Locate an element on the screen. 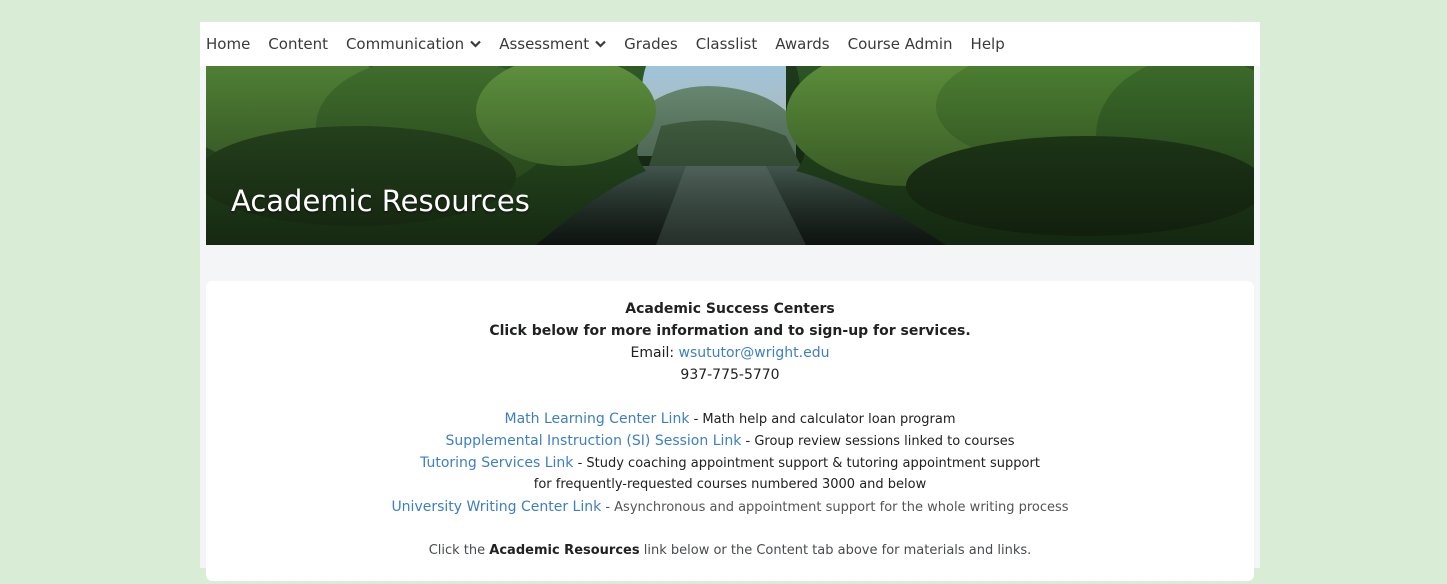 This screenshot has width=1447, height=584. tutoring-services-link: Tutoring Services Link is located at coordinates (496, 463).